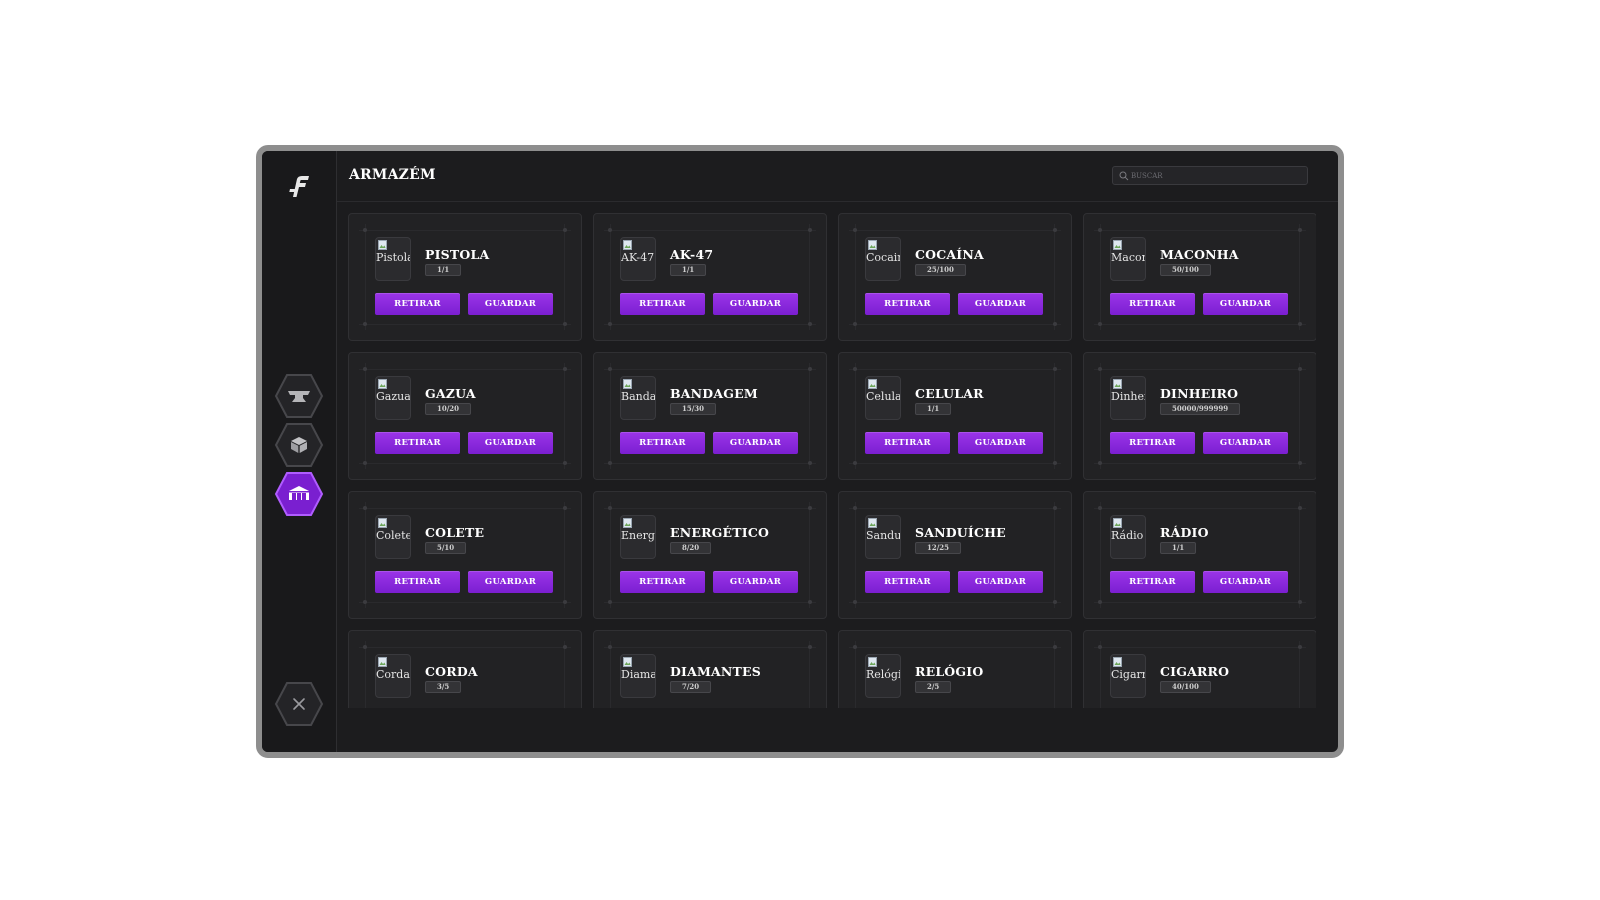 The height and width of the screenshot is (900, 1600). What do you see at coordinates (883, 674) in the screenshot?
I see `item-image-alt: Relógio` at bounding box center [883, 674].